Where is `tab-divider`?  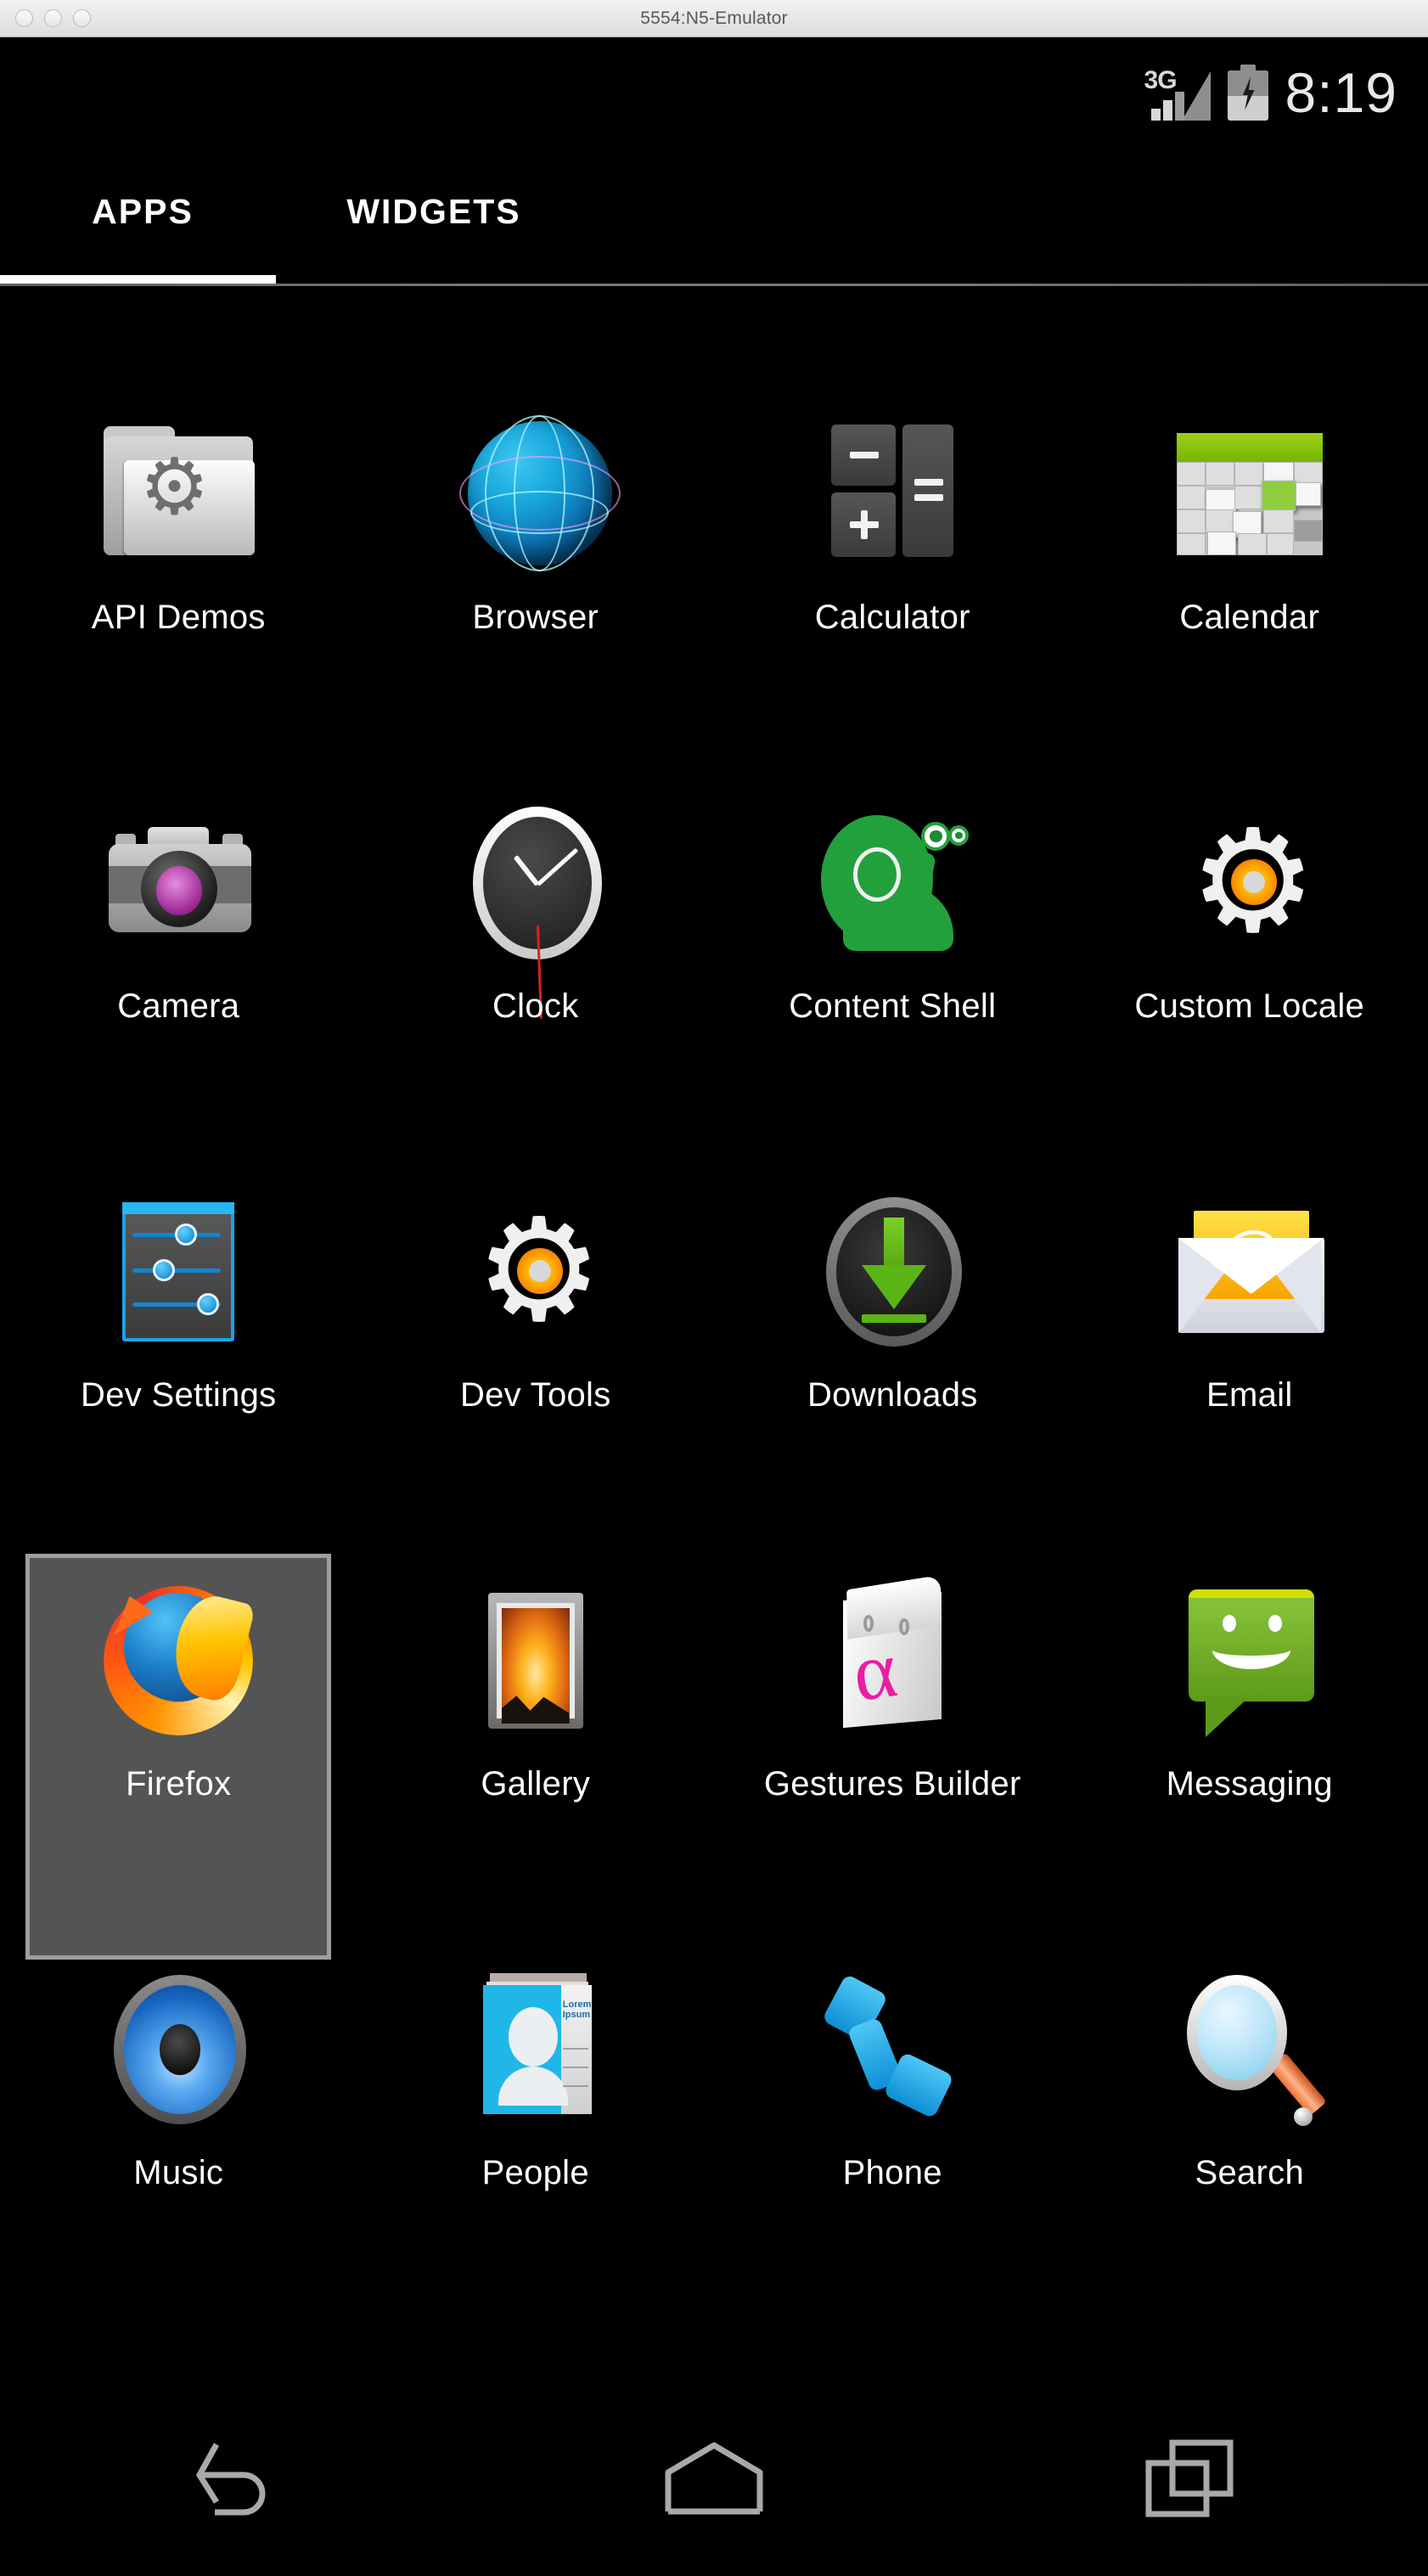 tab-divider is located at coordinates (714, 285).